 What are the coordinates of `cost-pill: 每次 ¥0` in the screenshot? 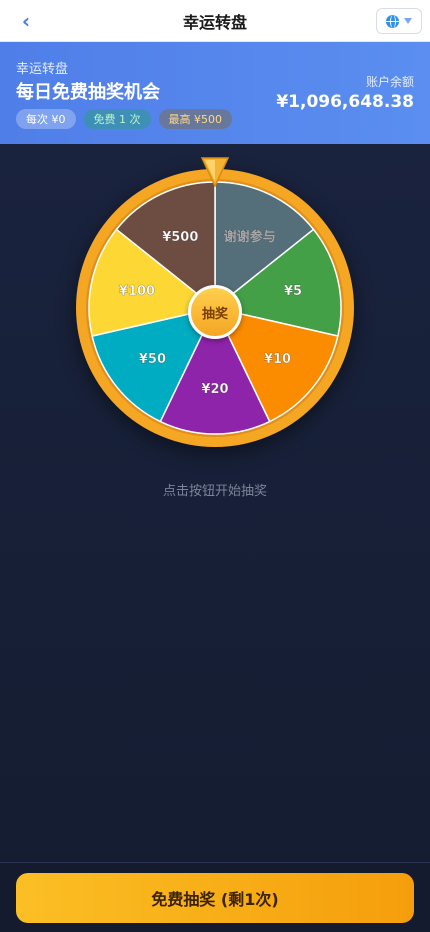 It's located at (46, 119).